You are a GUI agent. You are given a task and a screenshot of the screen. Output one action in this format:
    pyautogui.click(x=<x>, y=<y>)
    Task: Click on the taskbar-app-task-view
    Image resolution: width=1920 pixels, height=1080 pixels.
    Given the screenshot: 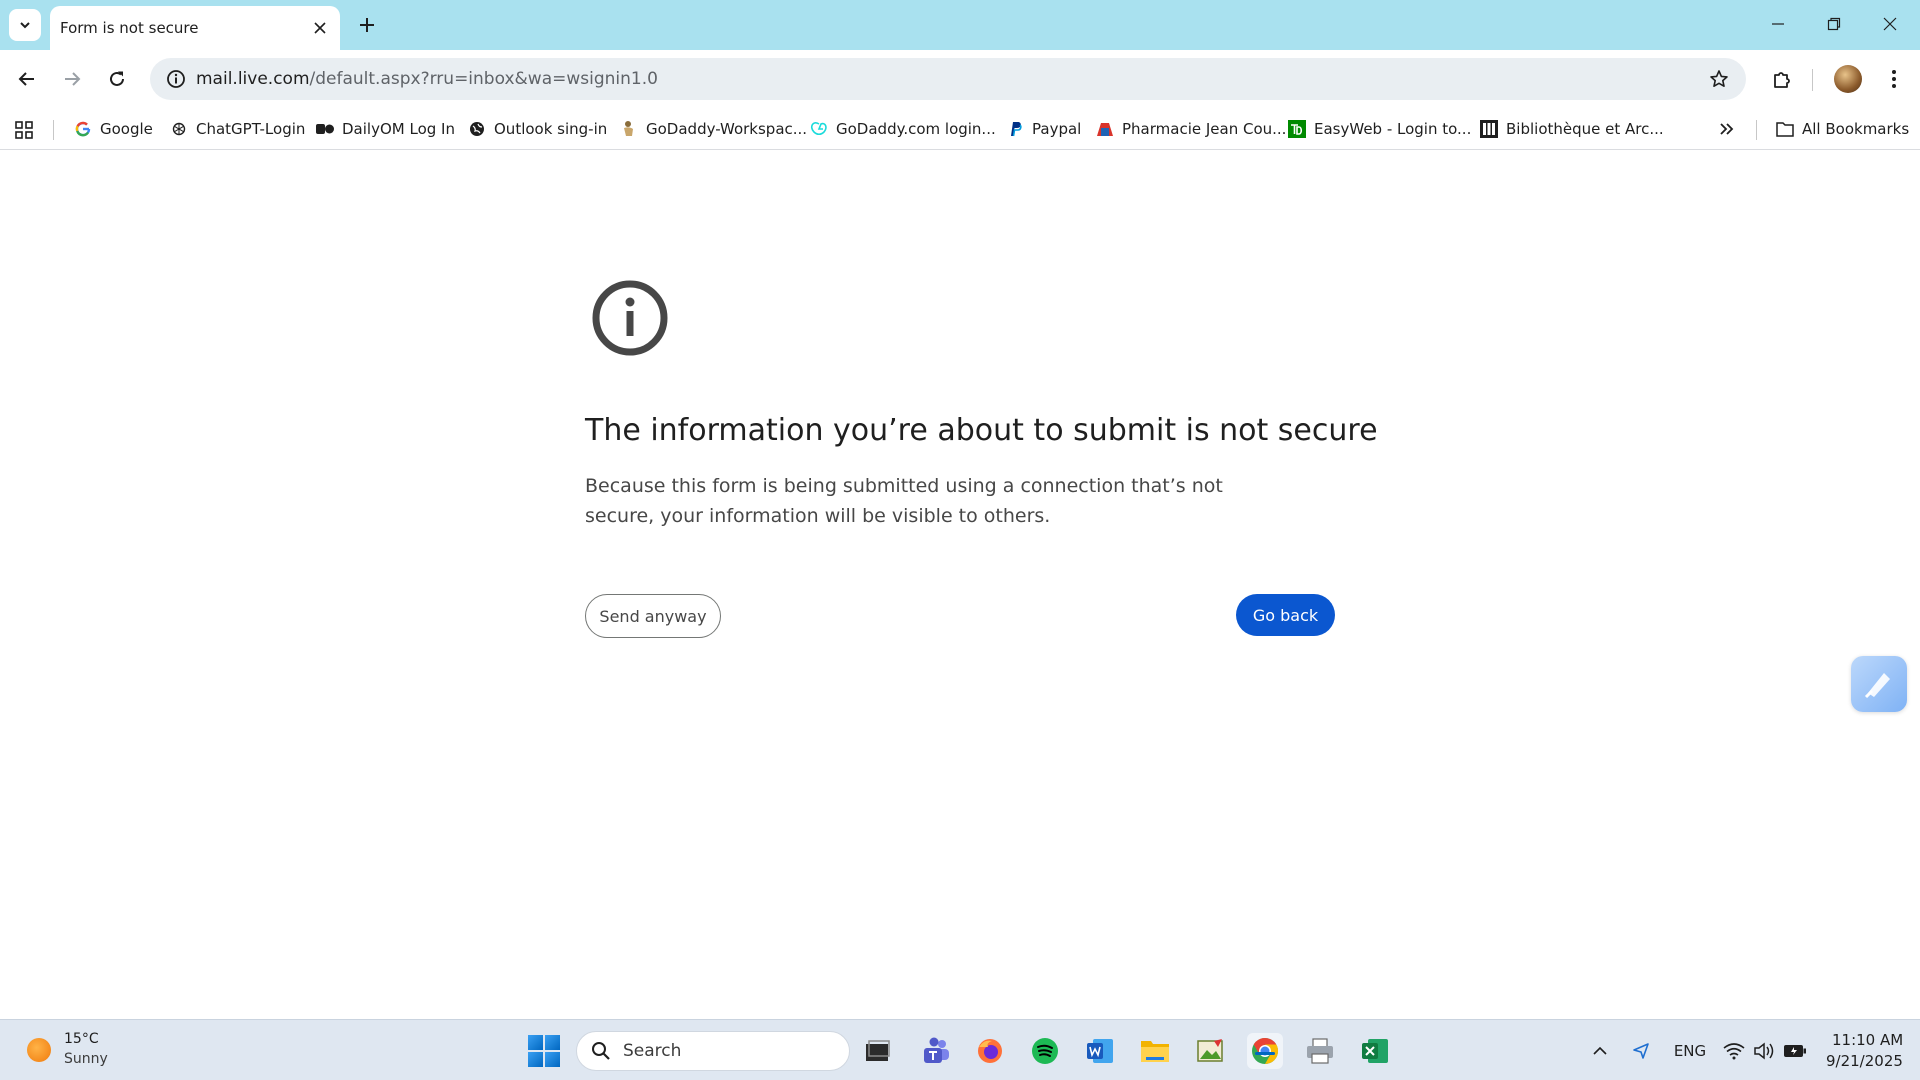 What is the action you would take?
    pyautogui.click(x=878, y=1051)
    